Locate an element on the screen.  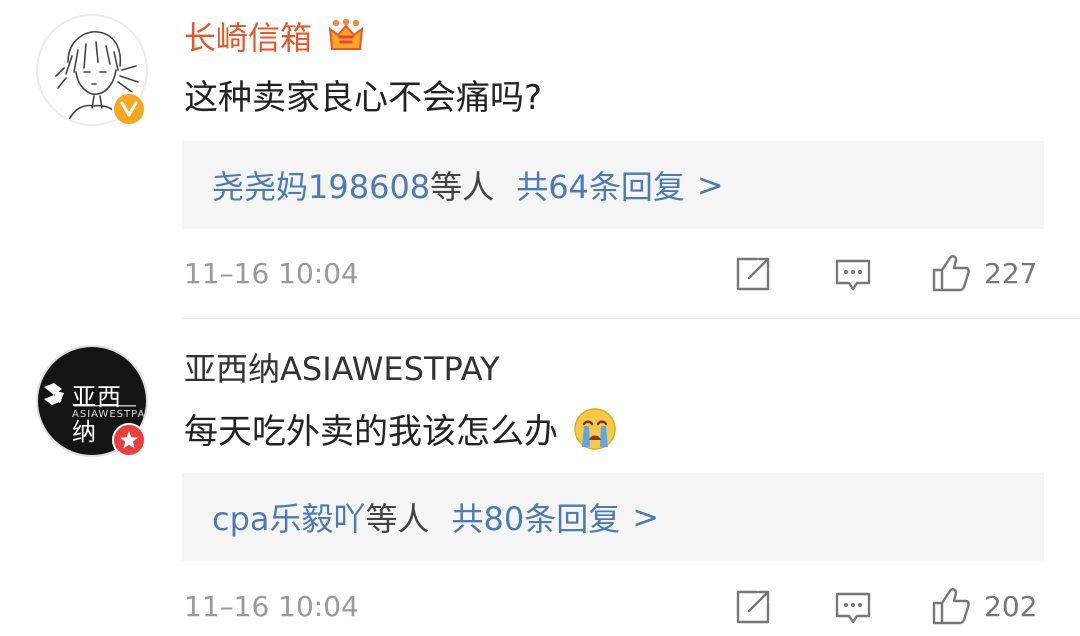
avatar: 亚西纳 ASIAWESTPAY is located at coordinates (92, 401).